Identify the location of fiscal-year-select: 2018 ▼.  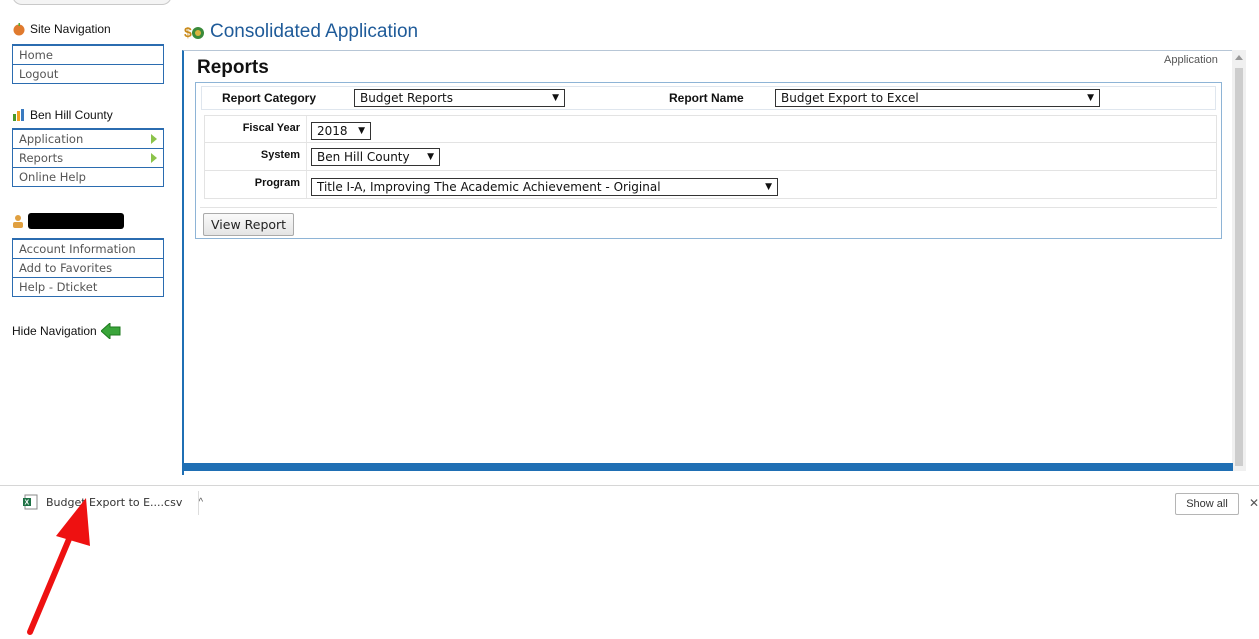
(341, 131).